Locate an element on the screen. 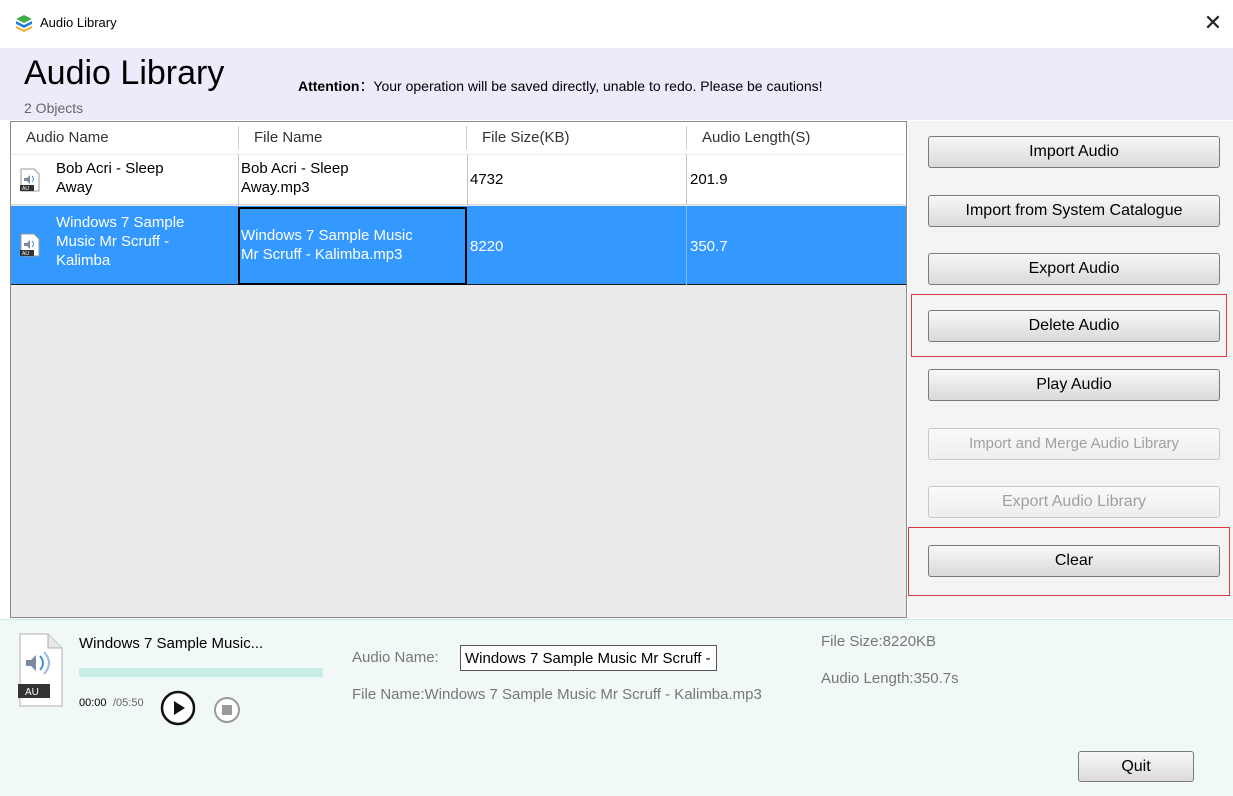 The width and height of the screenshot is (1233, 796). page-title: Audio Library is located at coordinates (124, 73).